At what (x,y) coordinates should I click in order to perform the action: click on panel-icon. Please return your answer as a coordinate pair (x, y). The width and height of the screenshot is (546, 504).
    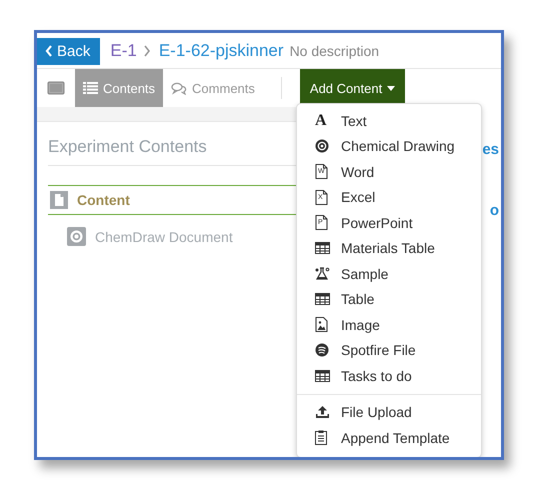
    Looking at the image, I should click on (56, 88).